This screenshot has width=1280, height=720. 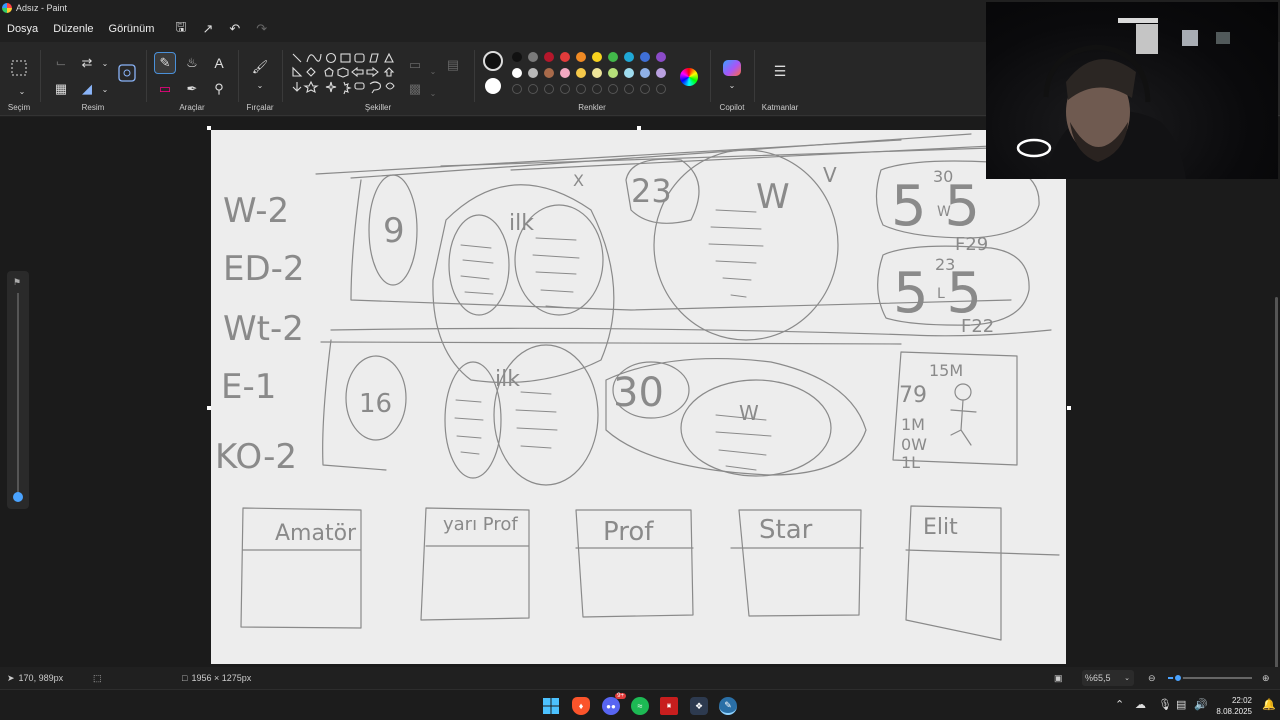 I want to click on clock-date: 8.08.2025, so click(x=1234, y=711).